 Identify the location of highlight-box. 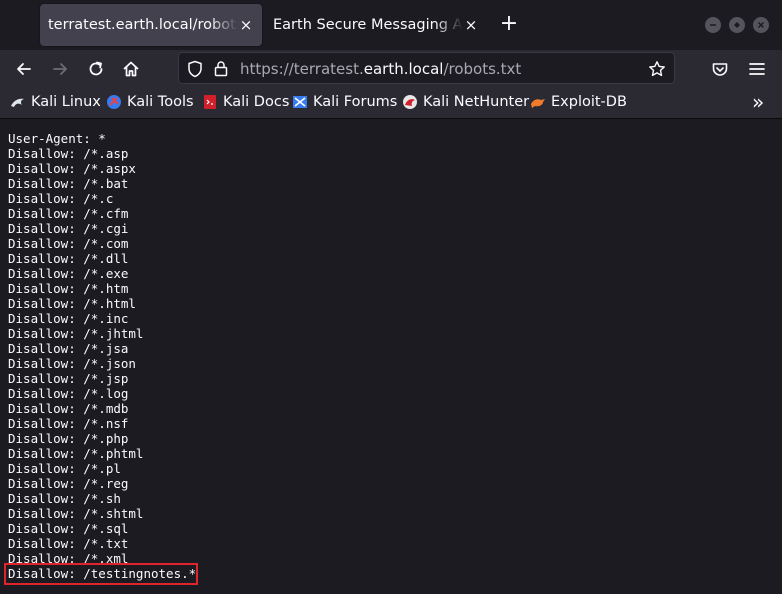
(101, 574).